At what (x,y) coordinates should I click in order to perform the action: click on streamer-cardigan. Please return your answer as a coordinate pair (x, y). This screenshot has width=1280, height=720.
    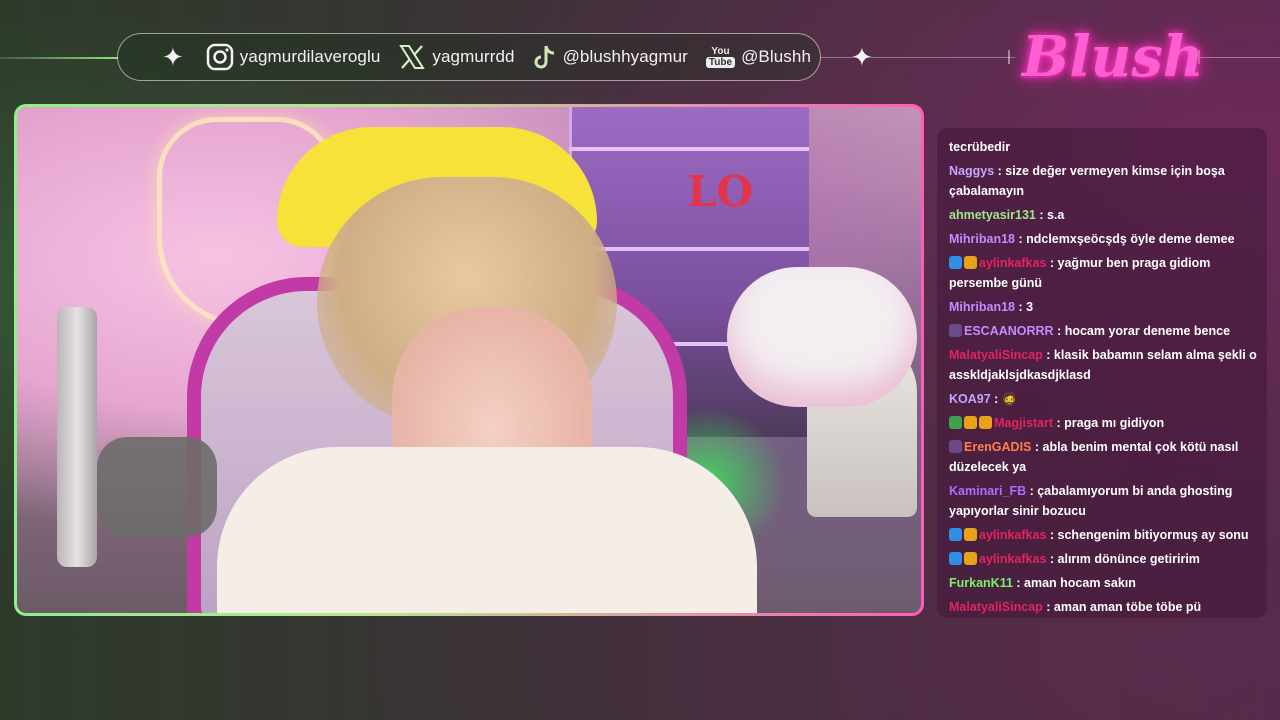
    Looking at the image, I should click on (487, 530).